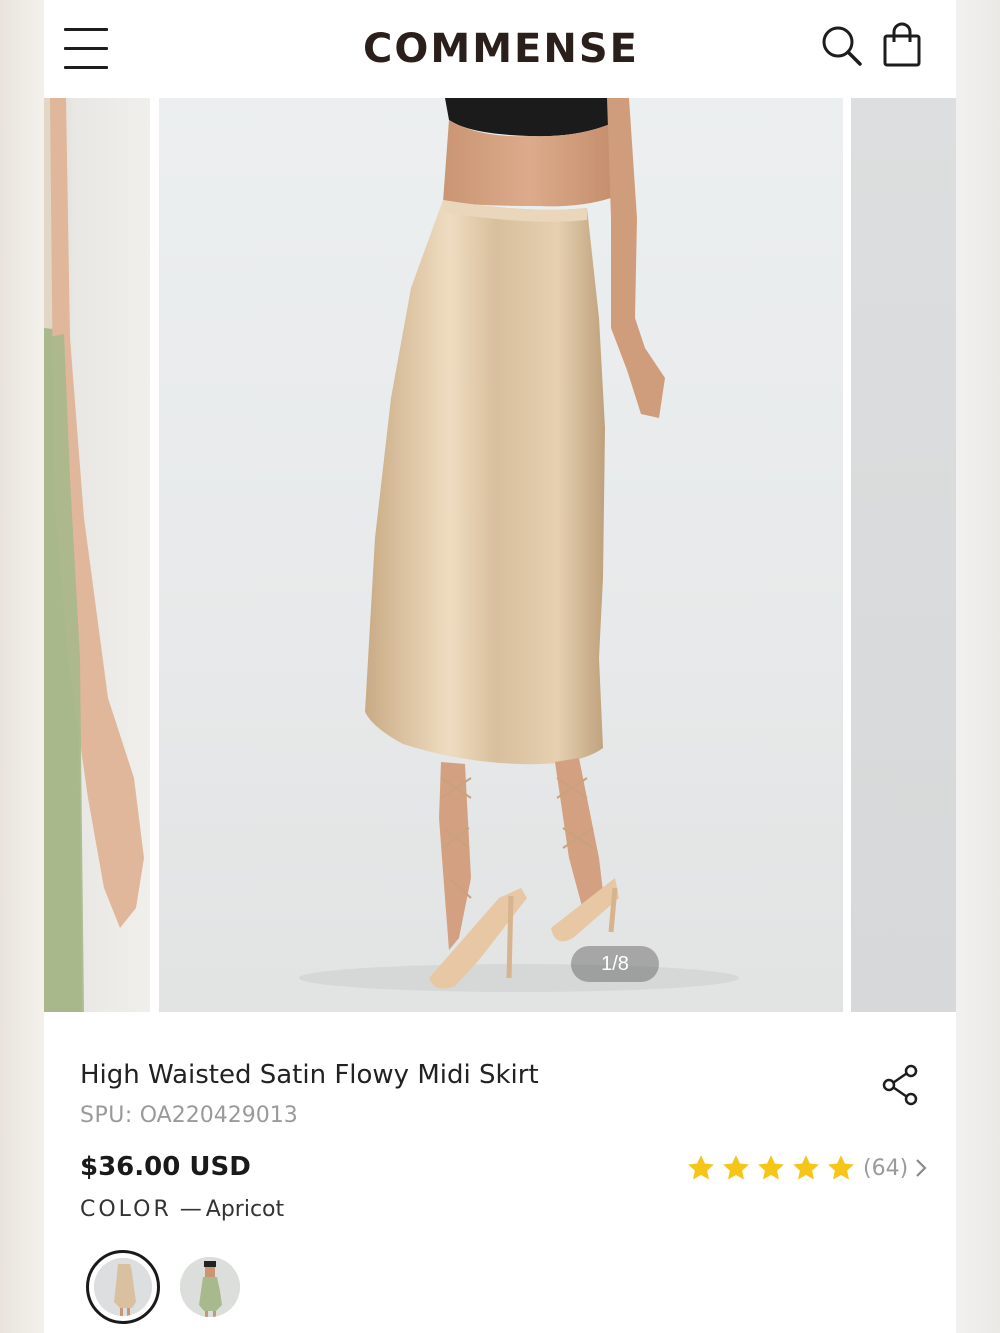 This screenshot has height=1333, width=1000. What do you see at coordinates (87, 48) in the screenshot?
I see `menu-icon` at bounding box center [87, 48].